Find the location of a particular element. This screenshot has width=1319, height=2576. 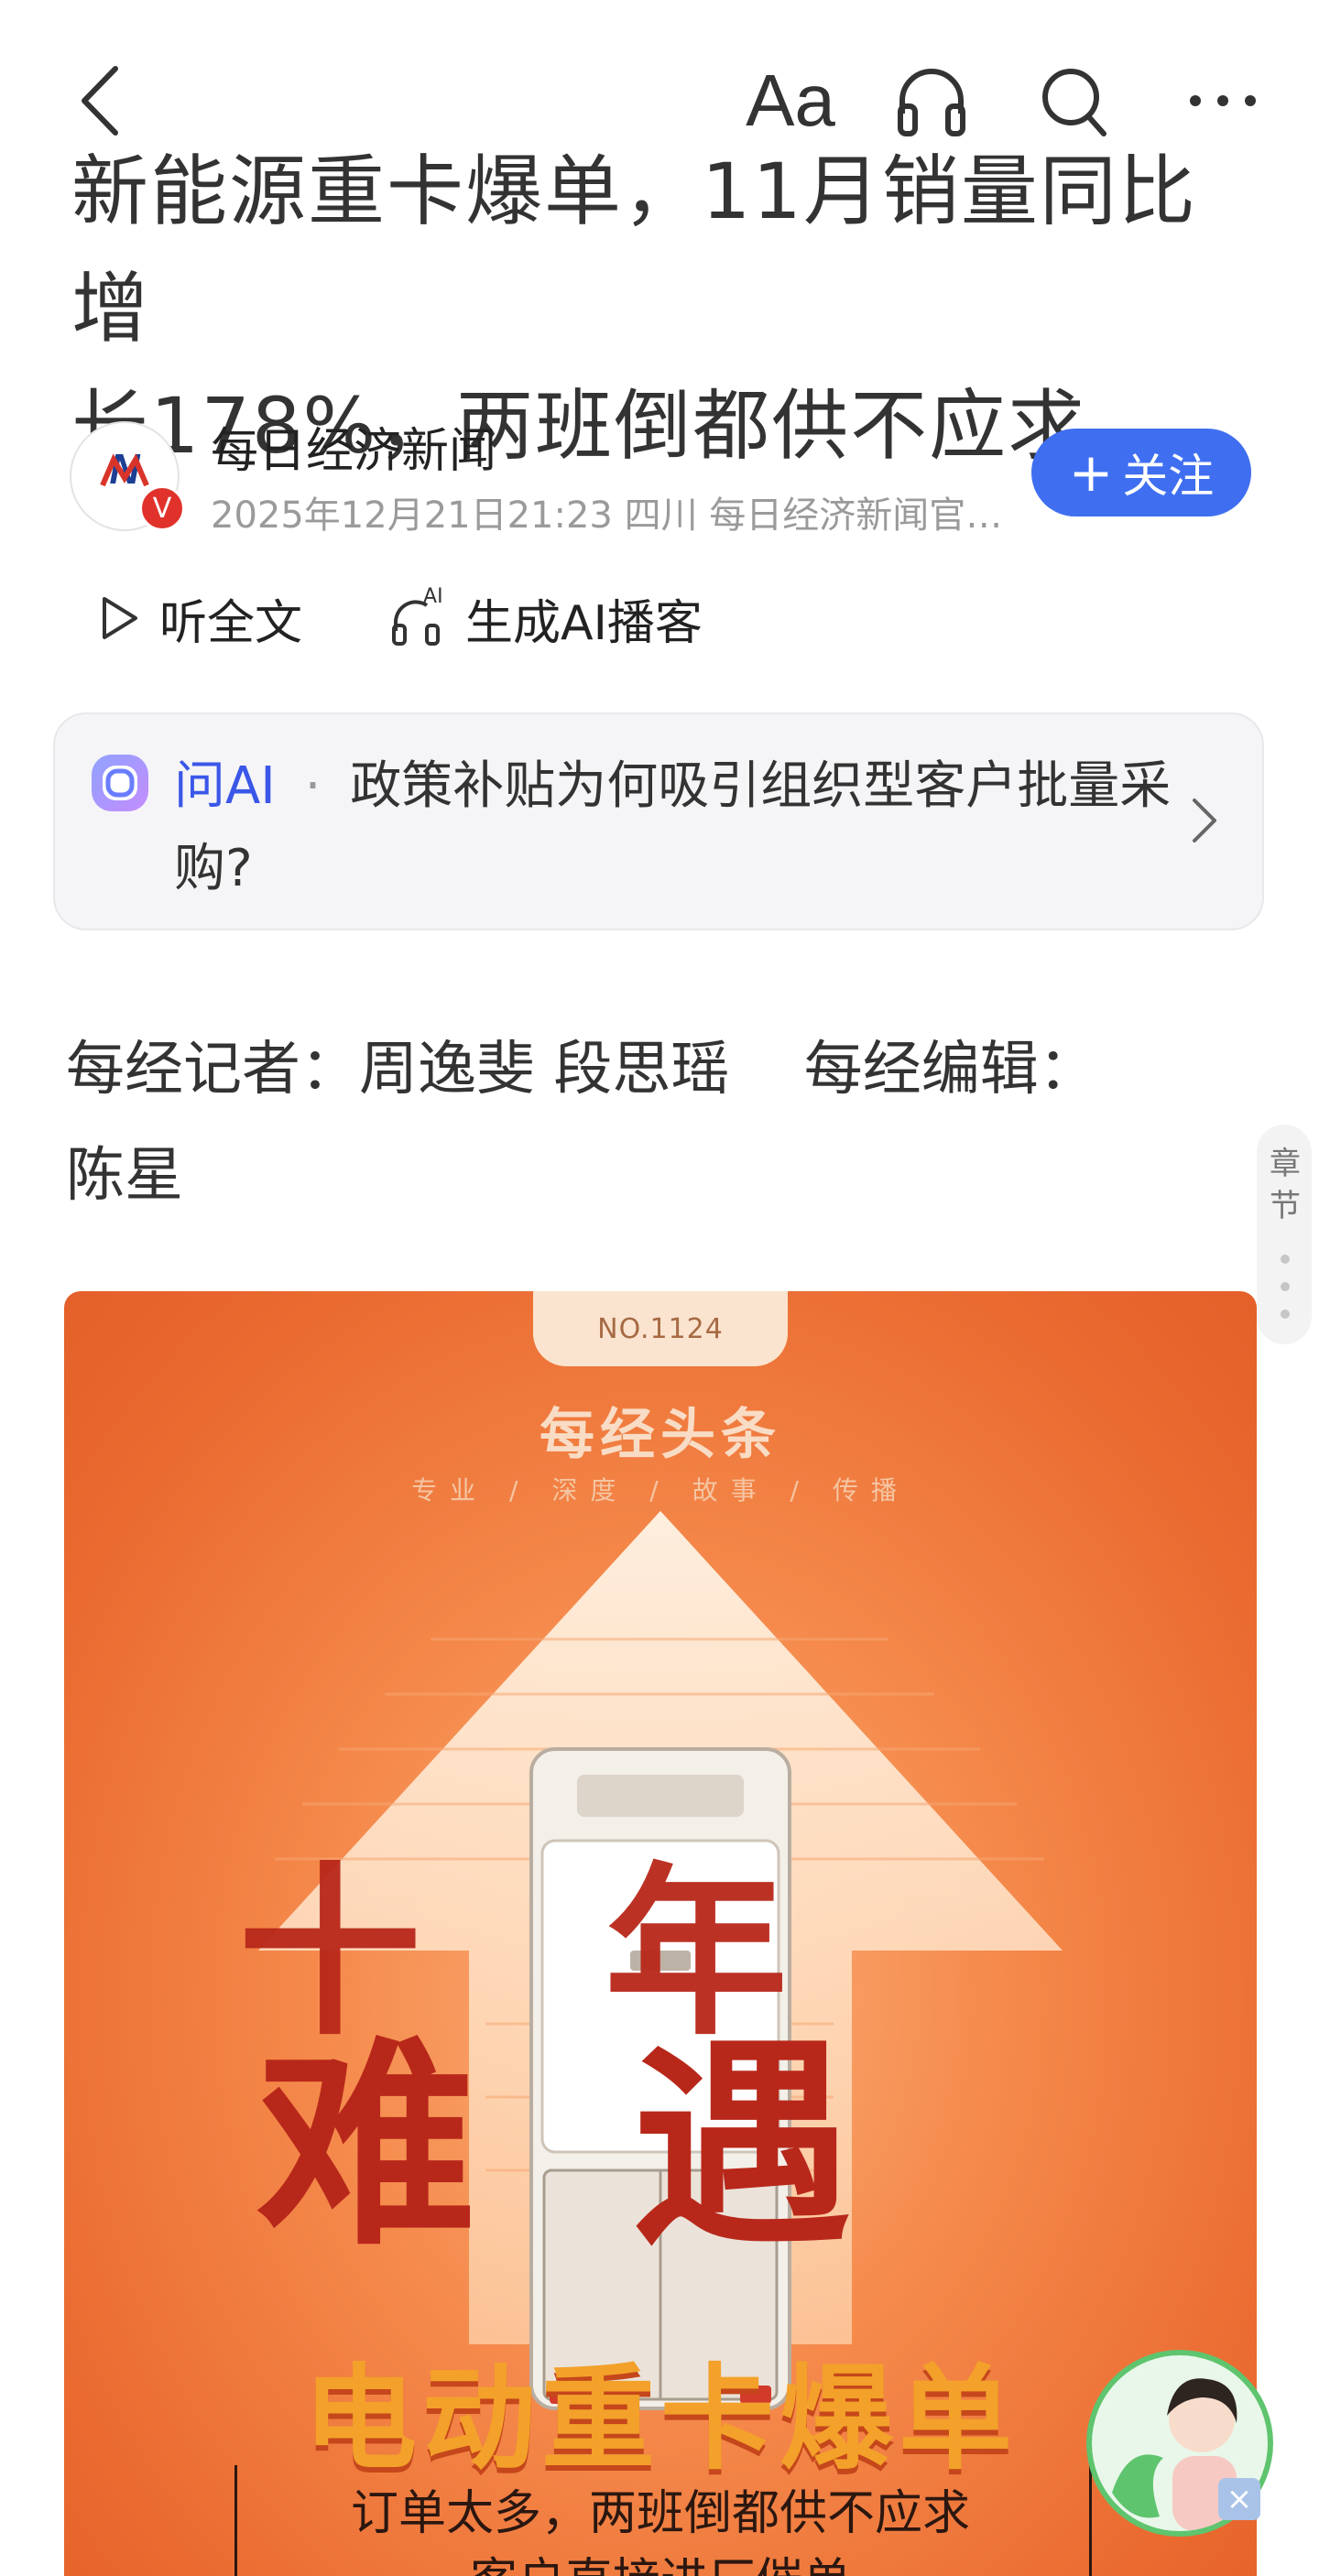

listen-full-label: 听全文 is located at coordinates (231, 623).